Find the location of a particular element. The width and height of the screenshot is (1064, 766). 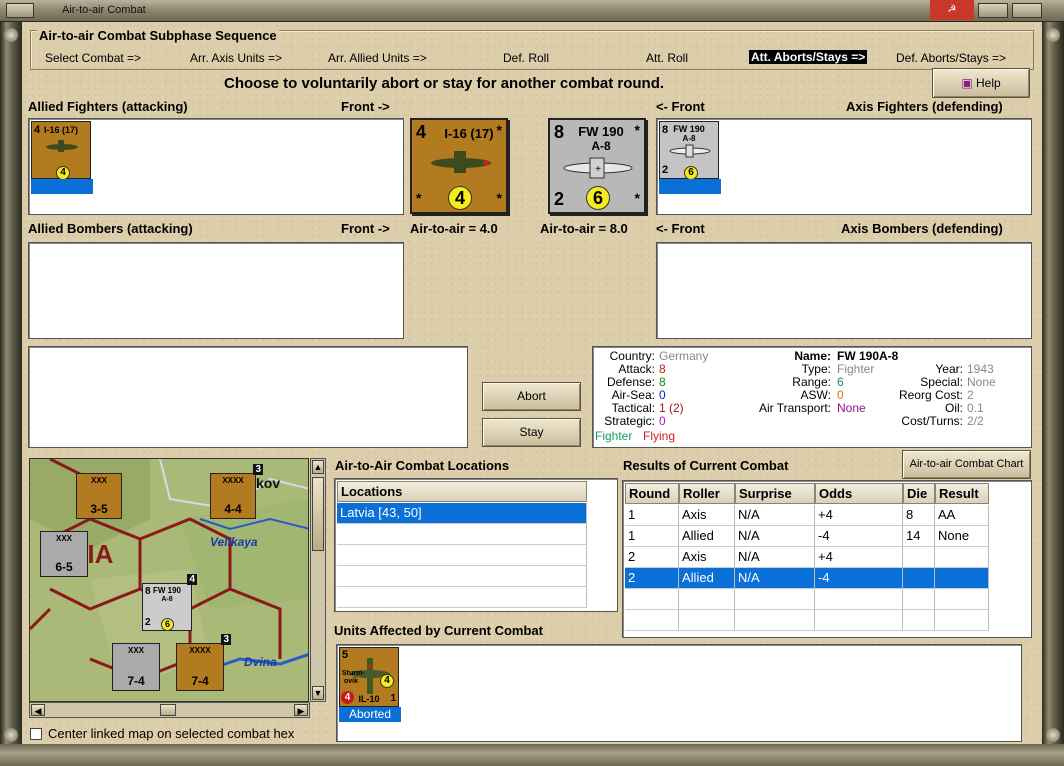

axis-bombers-label: Axis Bombers (defending) is located at coordinates (922, 228).